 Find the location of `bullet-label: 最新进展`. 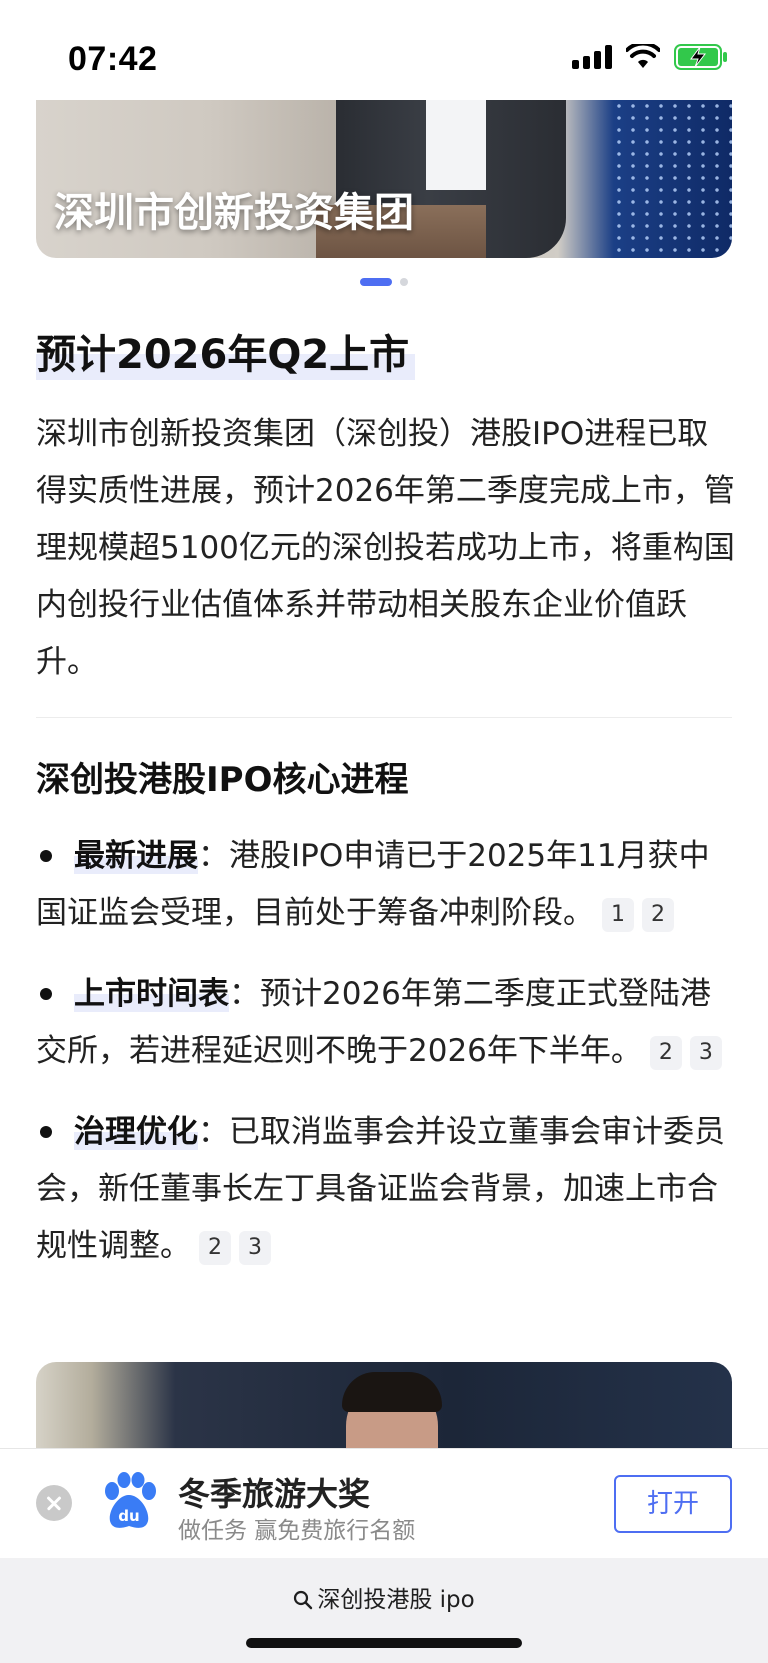

bullet-label: 最新进展 is located at coordinates (136, 856).